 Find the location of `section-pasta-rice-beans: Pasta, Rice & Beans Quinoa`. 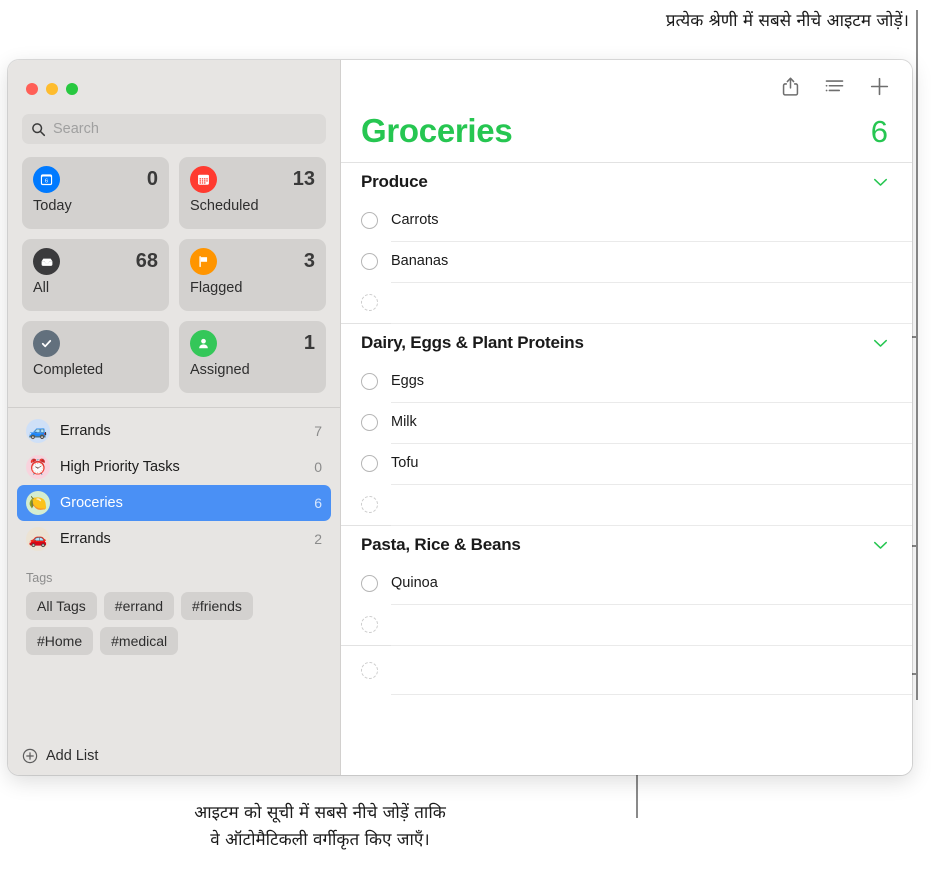

section-pasta-rice-beans: Pasta, Rice & Beans Quinoa is located at coordinates (626, 585).